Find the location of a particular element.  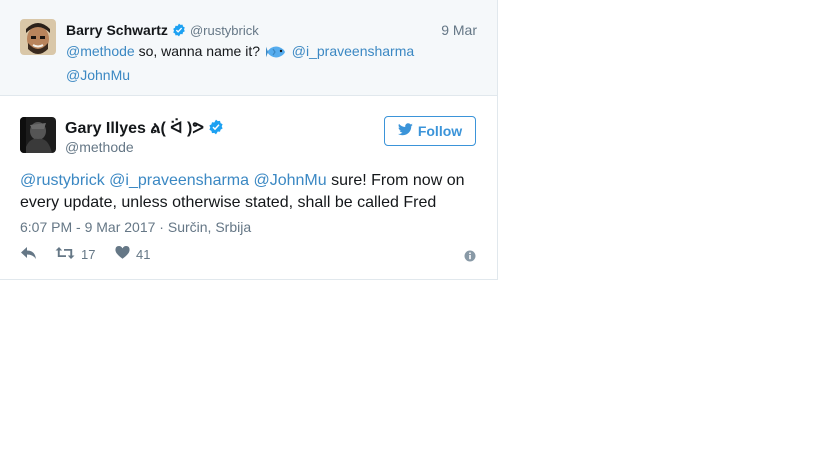

retweet-icon is located at coordinates (65, 254).